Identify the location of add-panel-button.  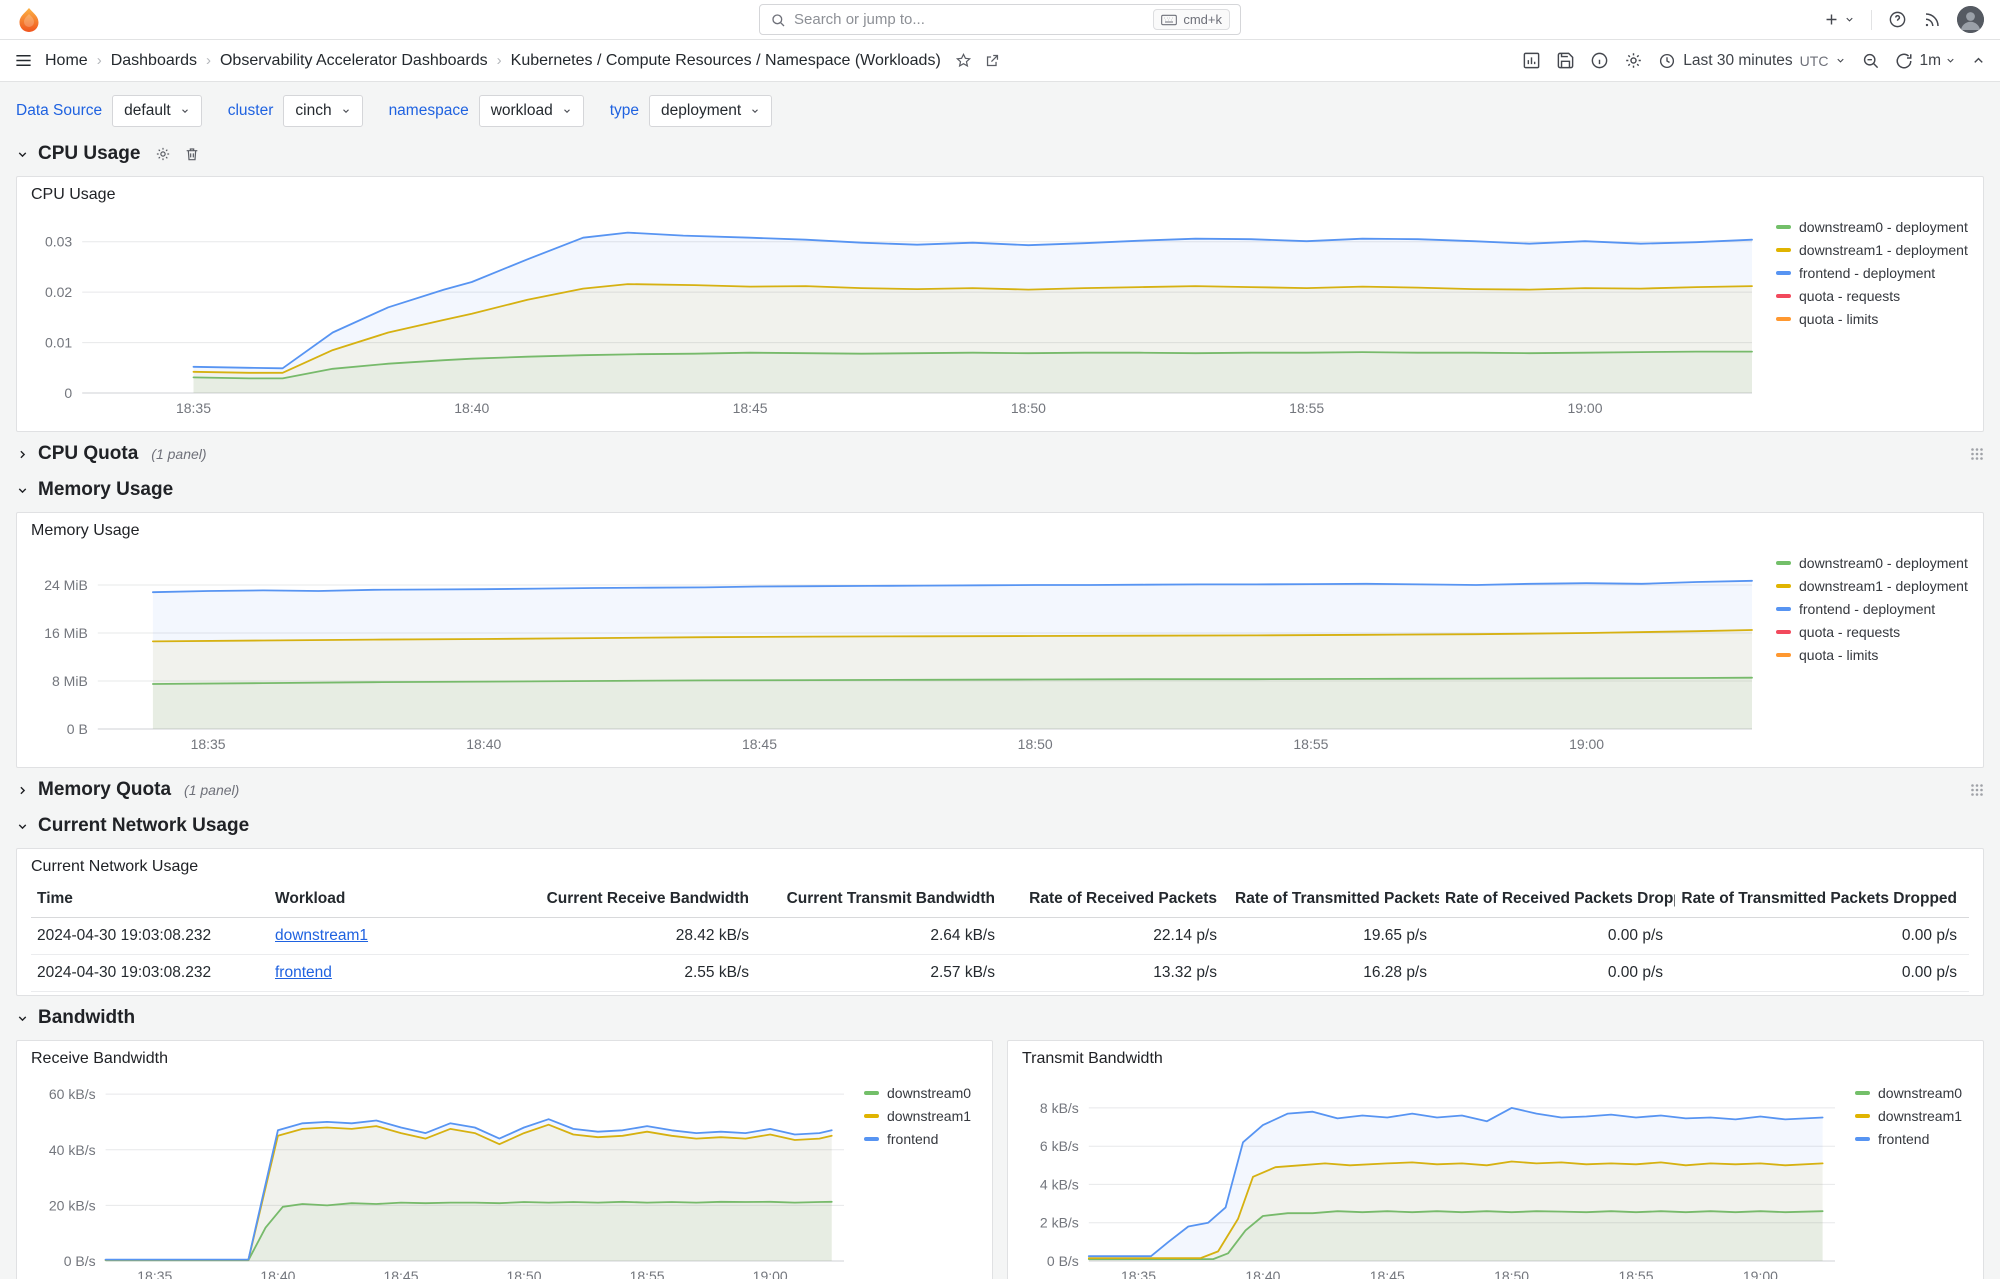
(1531, 60).